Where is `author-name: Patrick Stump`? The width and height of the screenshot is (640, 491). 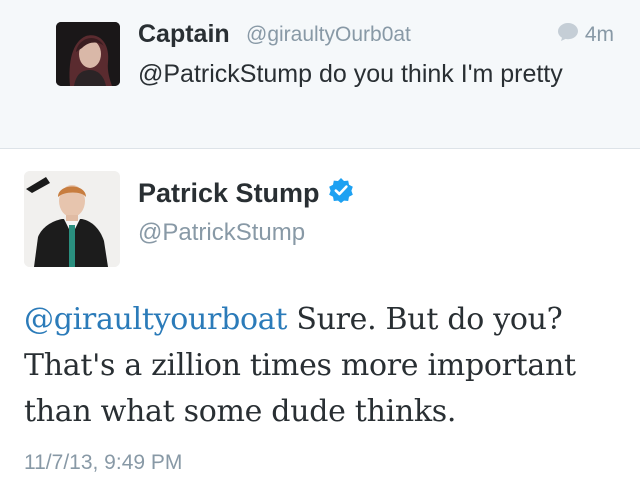 author-name: Patrick Stump is located at coordinates (246, 193).